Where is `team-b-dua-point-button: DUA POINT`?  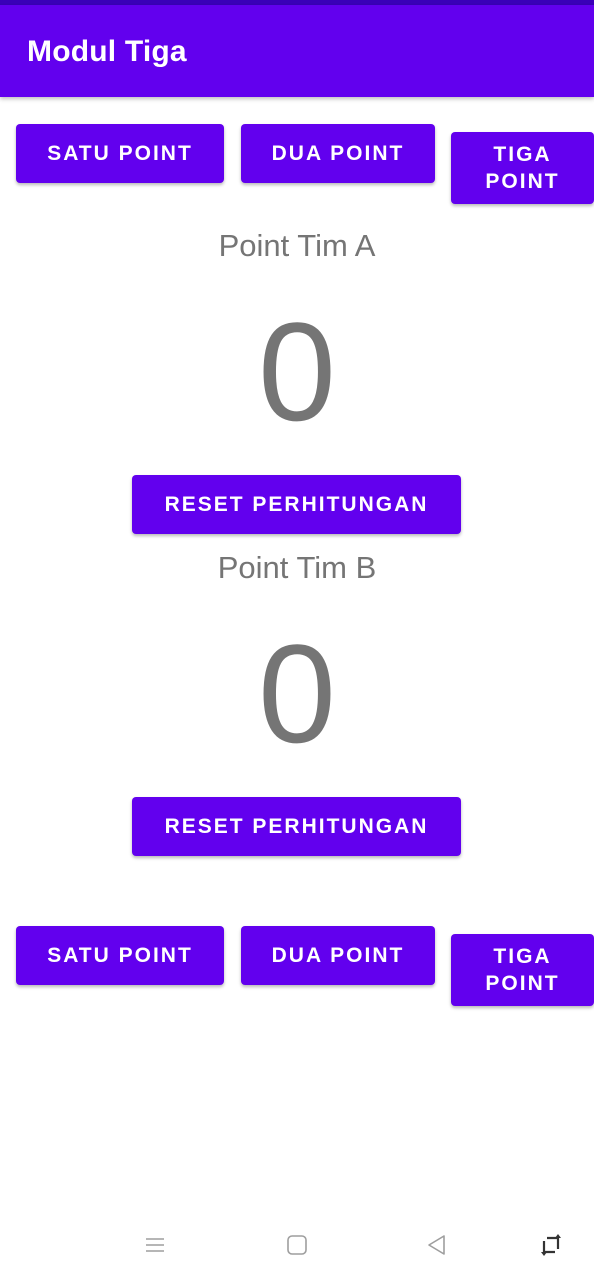 team-b-dua-point-button: DUA POINT is located at coordinates (338, 955).